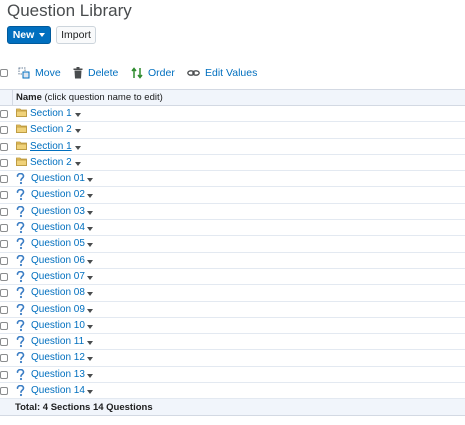  Describe the element at coordinates (232, 98) in the screenshot. I see `table-header: Name (click question name to edit)` at that location.